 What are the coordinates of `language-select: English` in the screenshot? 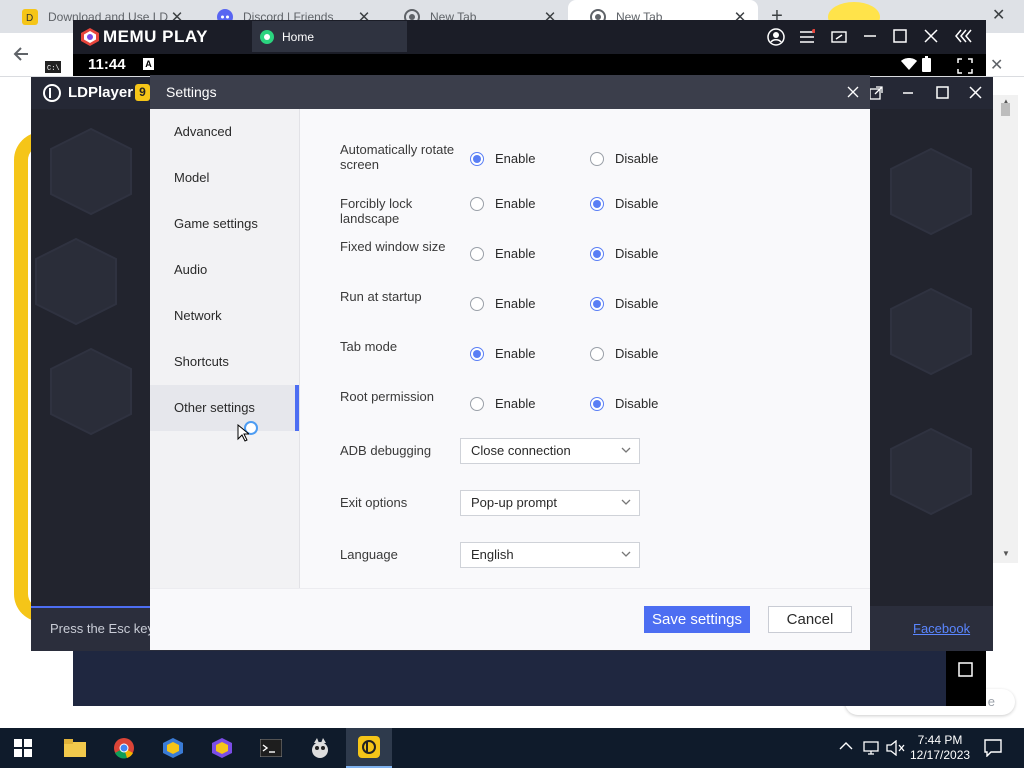 It's located at (550, 555).